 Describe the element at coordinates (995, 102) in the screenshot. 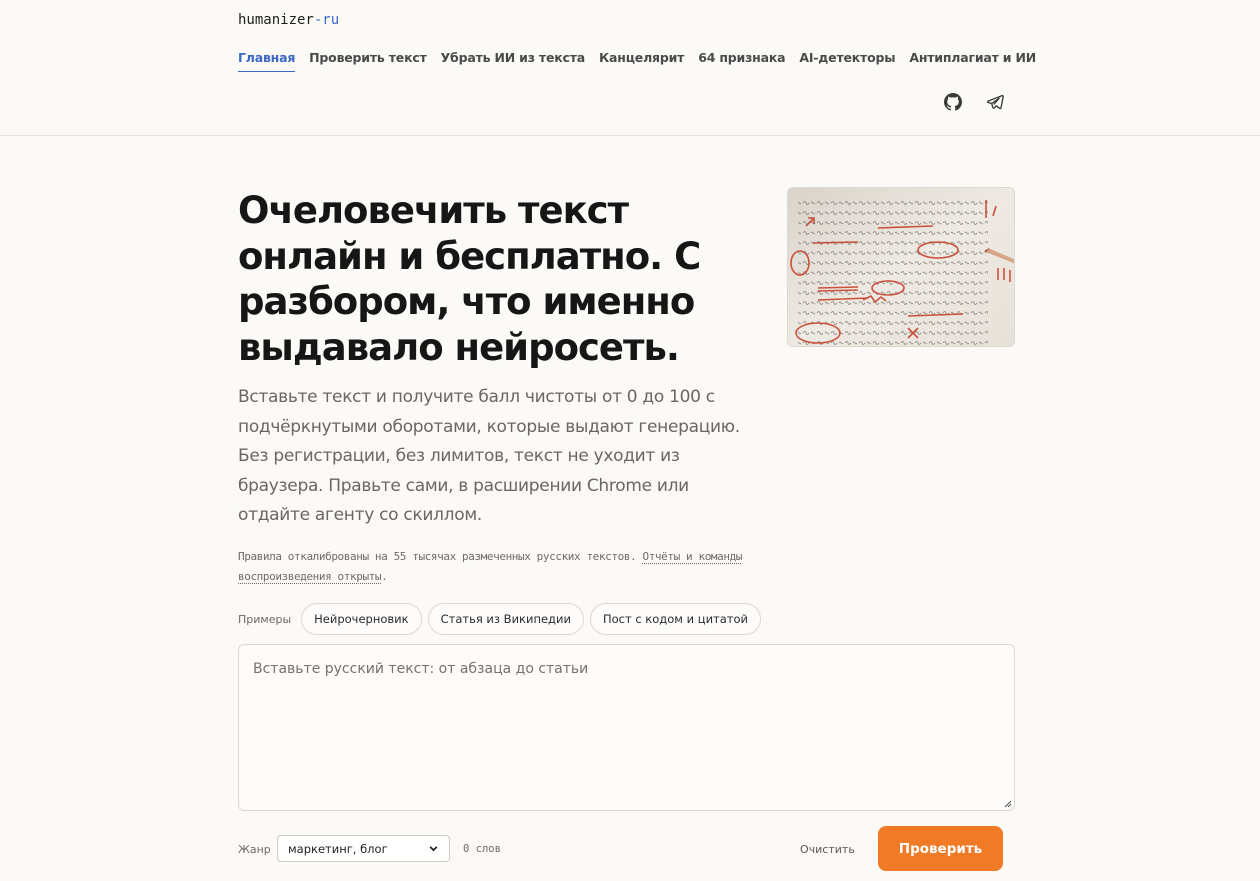

I see `telegram-icon` at that location.